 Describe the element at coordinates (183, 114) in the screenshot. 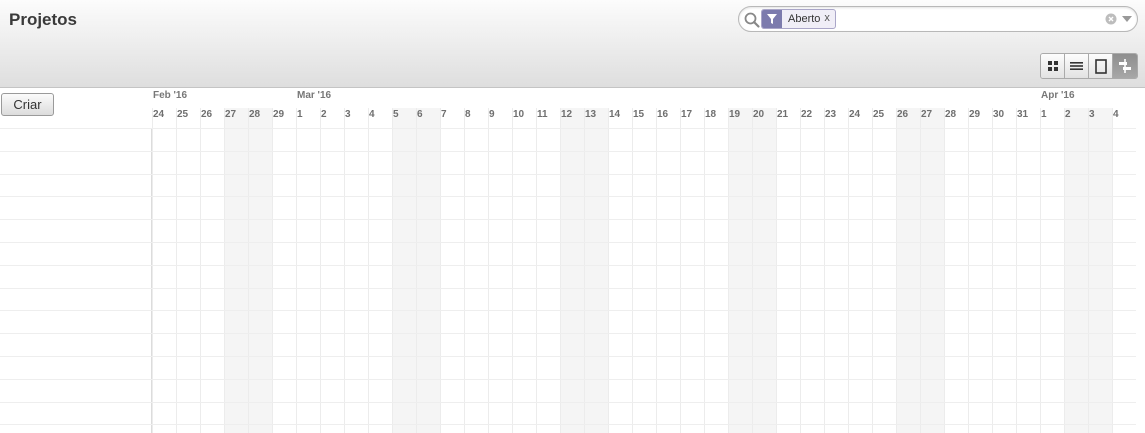

I see `gantt-day-label: 25` at that location.